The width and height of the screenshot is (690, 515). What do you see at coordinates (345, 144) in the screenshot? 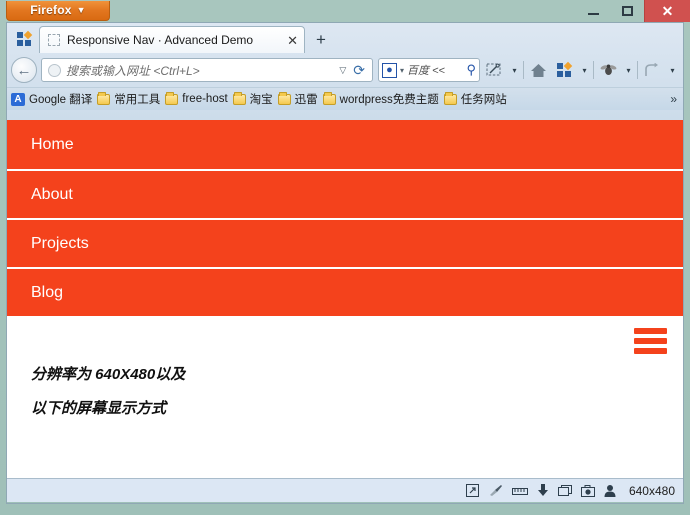
I see `nav-item-home: Home` at bounding box center [345, 144].